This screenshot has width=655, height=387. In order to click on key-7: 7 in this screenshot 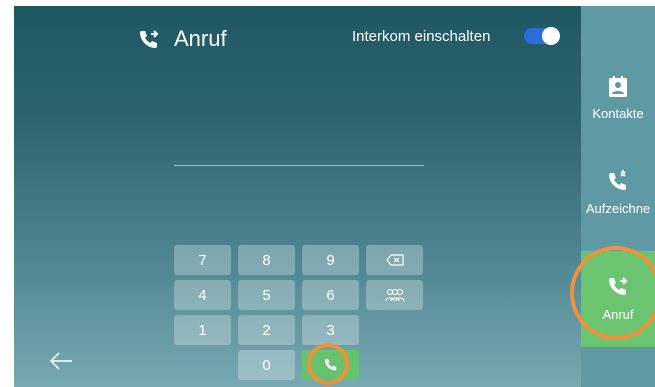, I will do `click(202, 260)`.